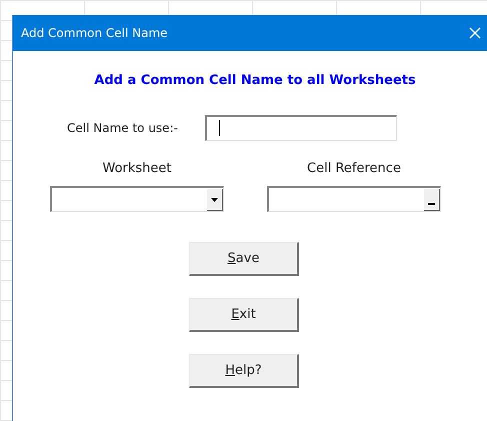  Describe the element at coordinates (475, 33) in the screenshot. I see `close-icon` at that location.